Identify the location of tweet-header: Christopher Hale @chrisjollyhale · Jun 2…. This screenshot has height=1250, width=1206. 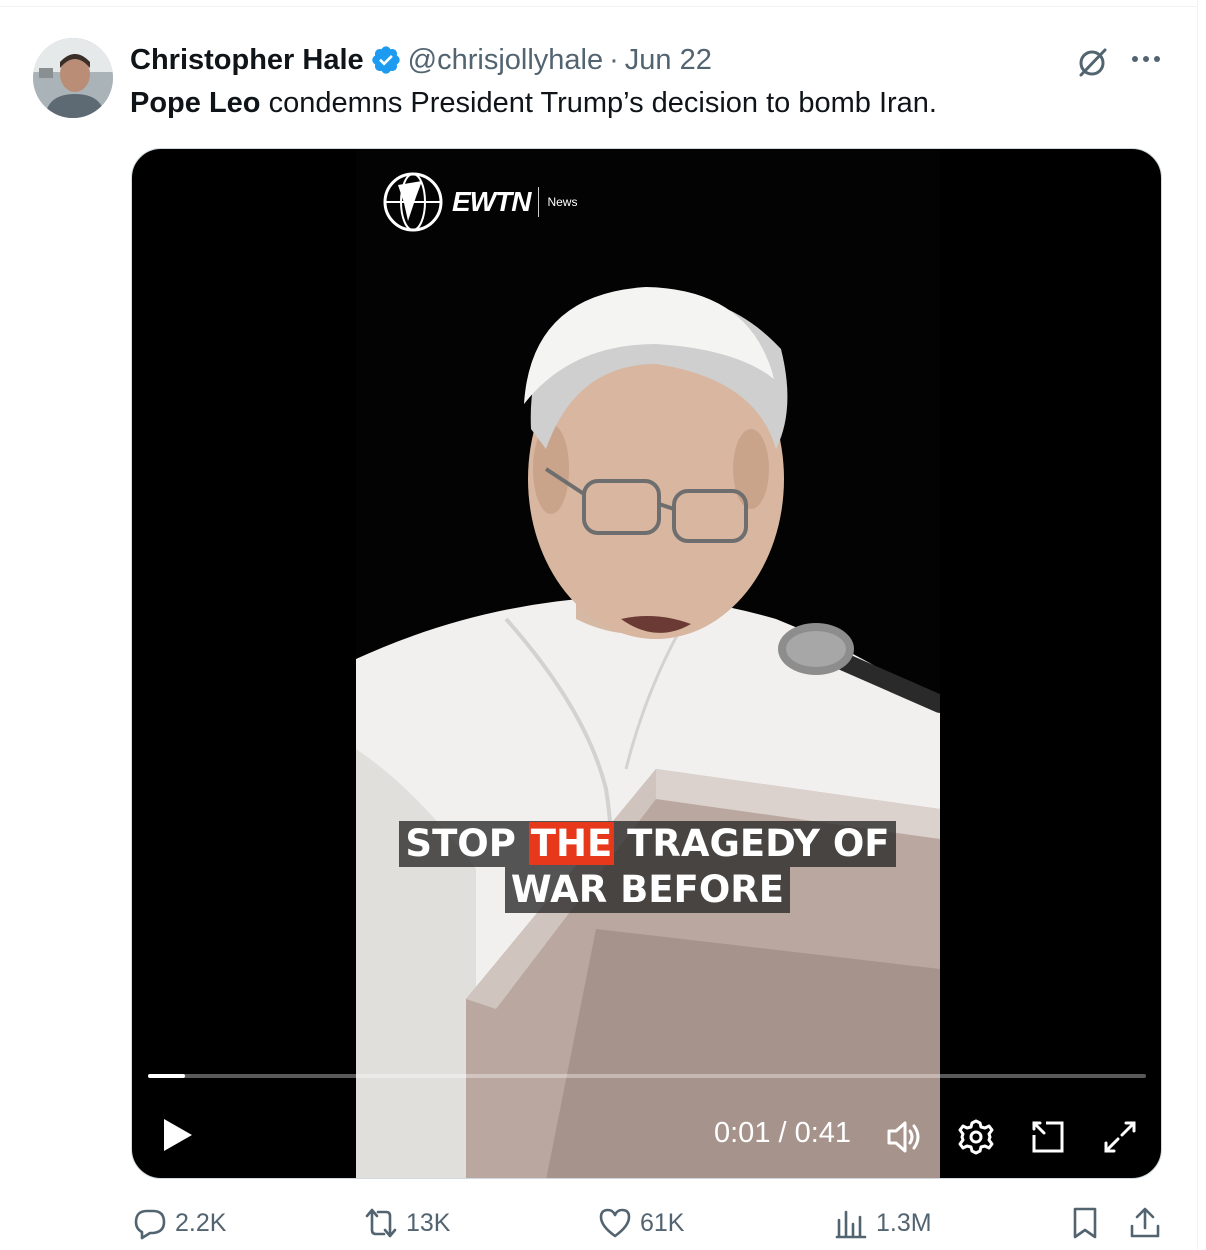
(421, 60).